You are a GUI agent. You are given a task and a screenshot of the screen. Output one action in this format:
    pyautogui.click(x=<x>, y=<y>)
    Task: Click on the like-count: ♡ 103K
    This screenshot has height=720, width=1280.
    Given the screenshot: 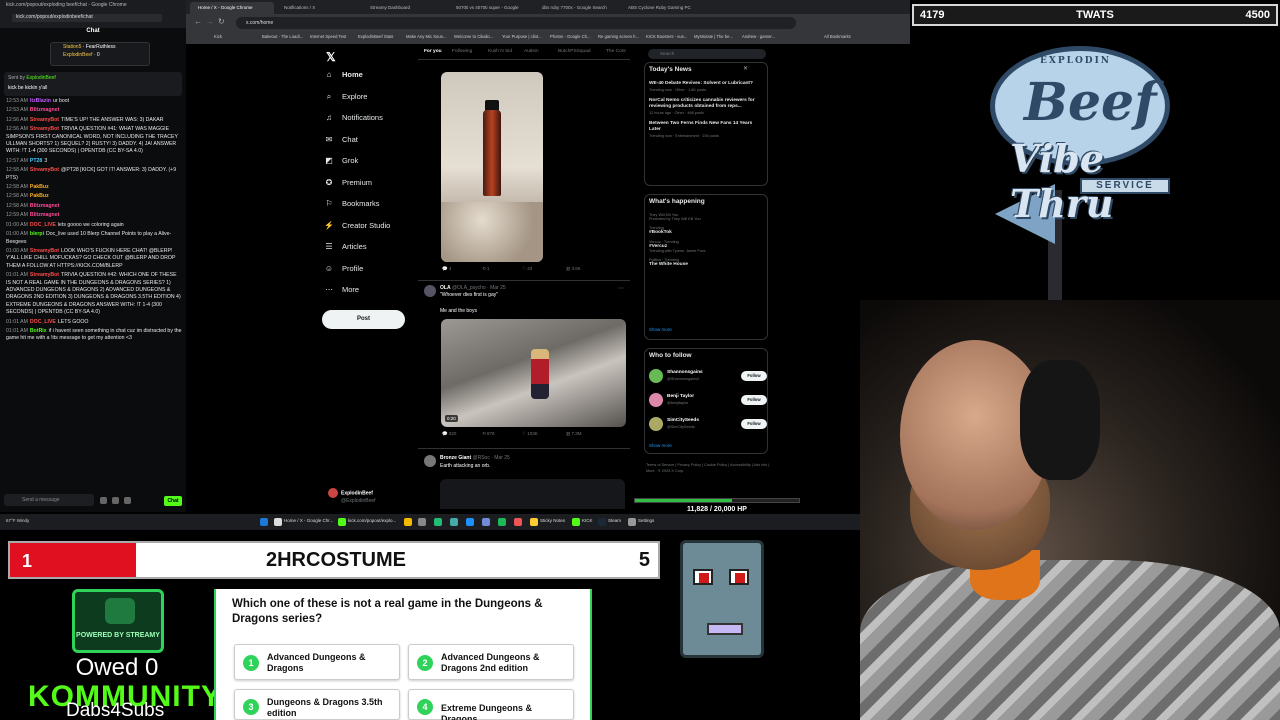 What is the action you would take?
    pyautogui.click(x=530, y=434)
    